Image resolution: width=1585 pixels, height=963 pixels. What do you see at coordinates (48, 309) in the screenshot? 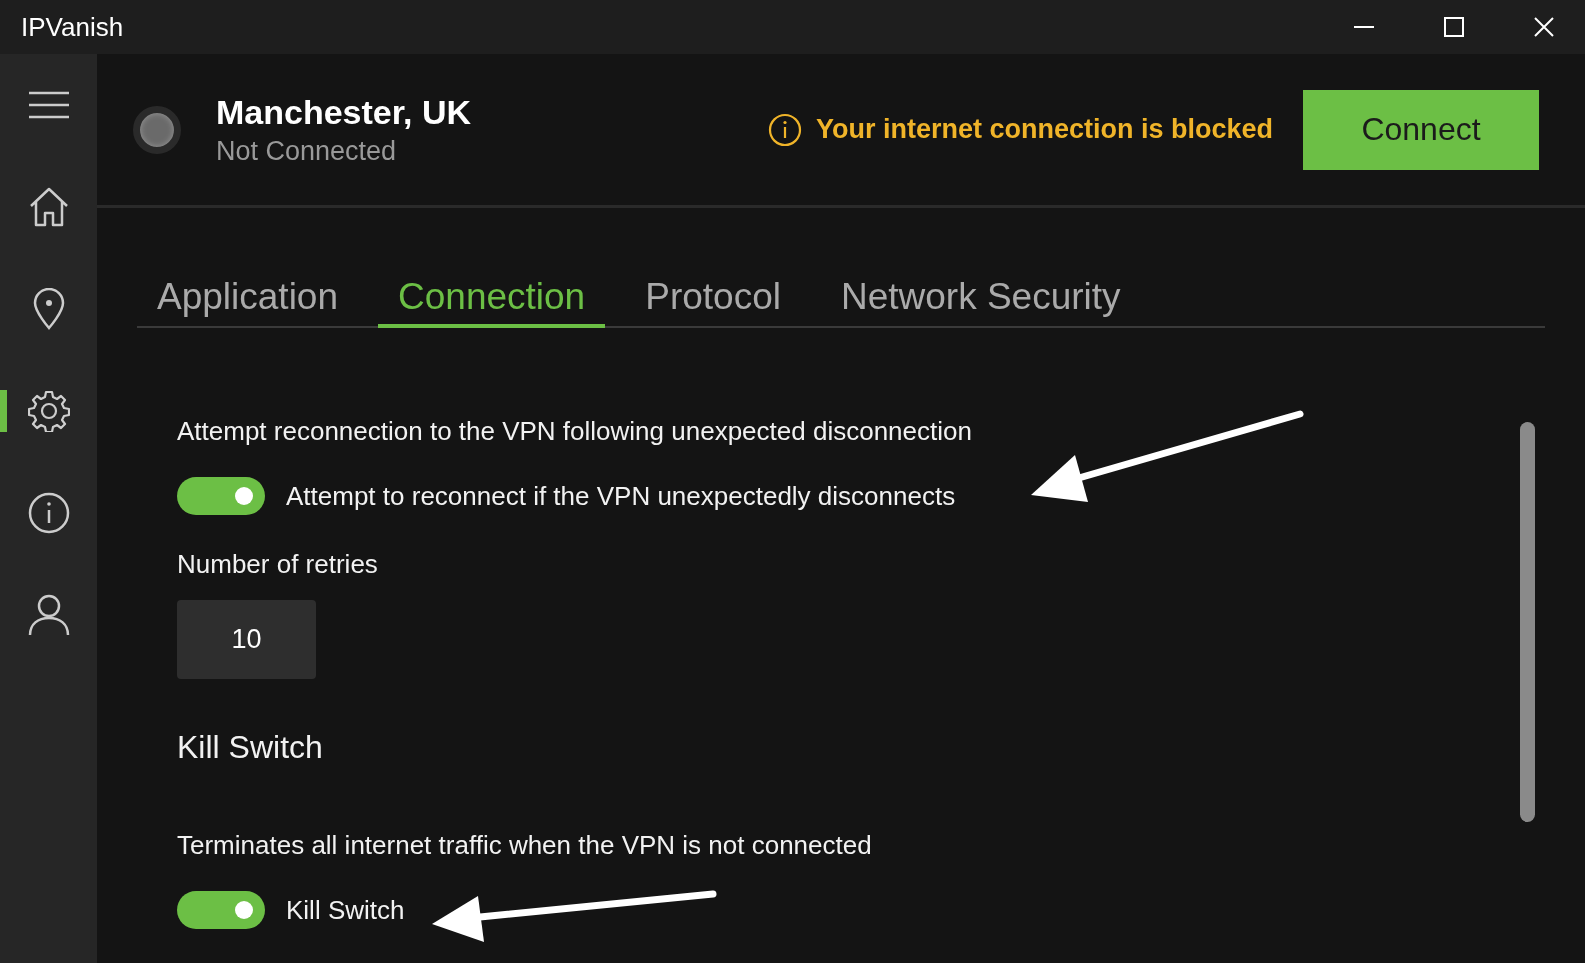
I see `location-pin-icon` at bounding box center [48, 309].